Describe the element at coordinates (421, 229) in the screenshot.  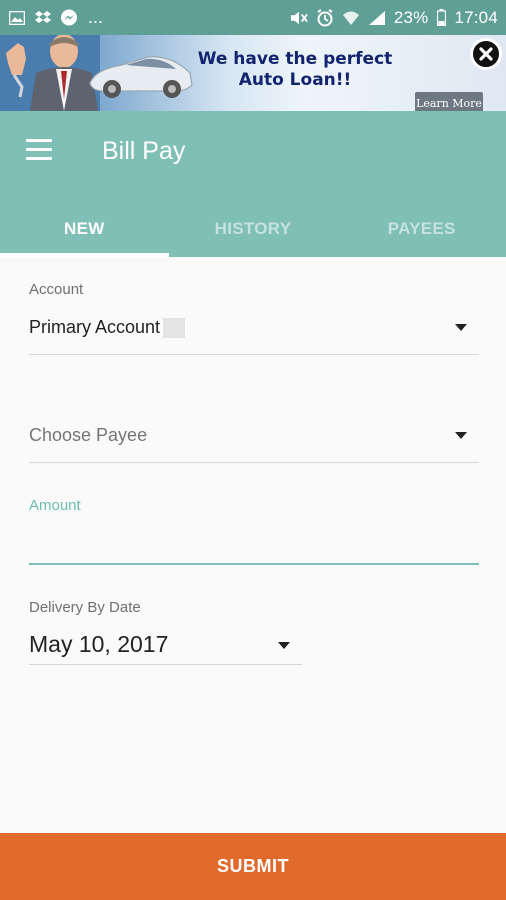
I see `tab-payees: PAYEES` at that location.